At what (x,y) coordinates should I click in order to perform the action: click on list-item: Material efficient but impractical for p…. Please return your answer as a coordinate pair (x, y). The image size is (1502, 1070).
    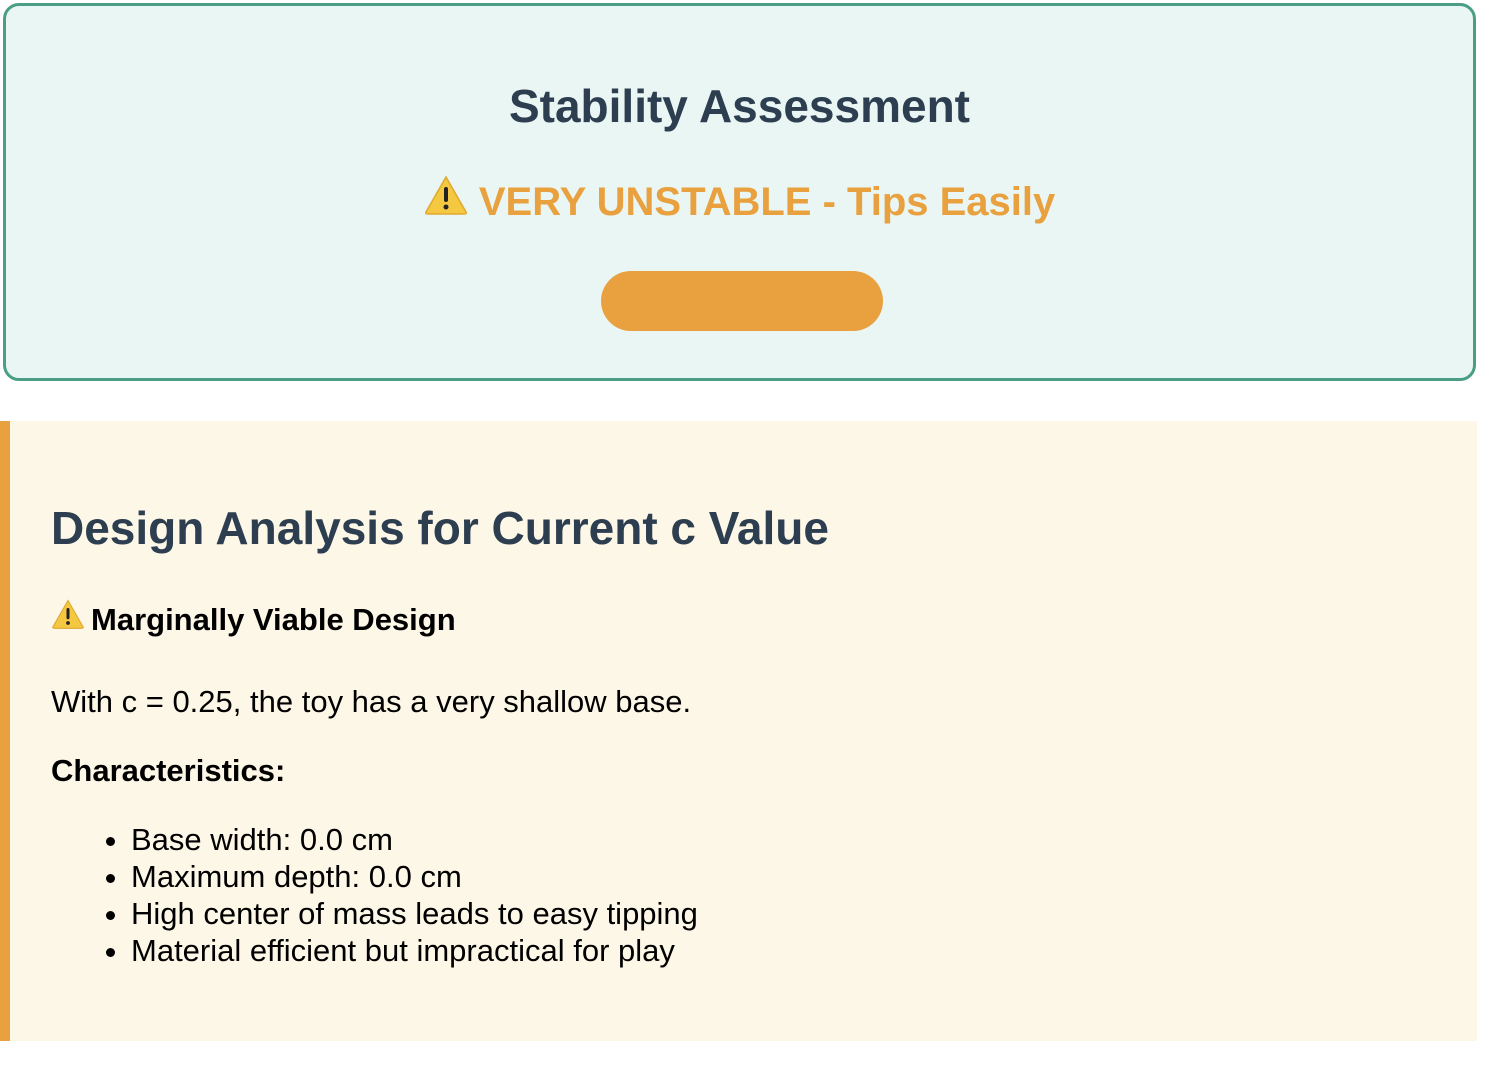
    Looking at the image, I should click on (414, 950).